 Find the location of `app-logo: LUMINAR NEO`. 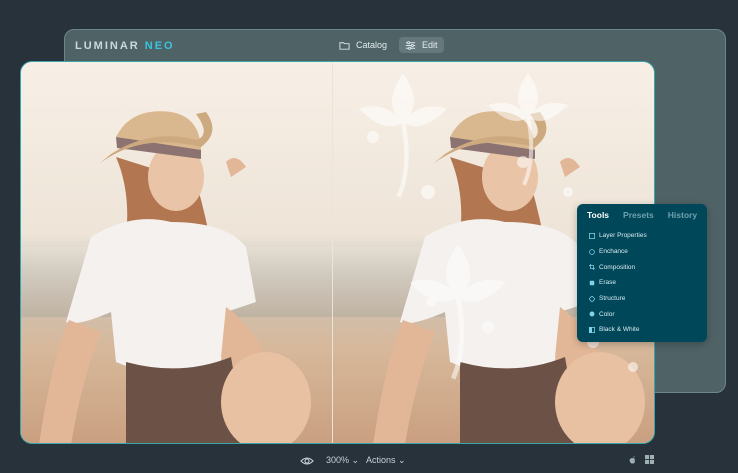

app-logo: LUMINAR NEO is located at coordinates (125, 46).